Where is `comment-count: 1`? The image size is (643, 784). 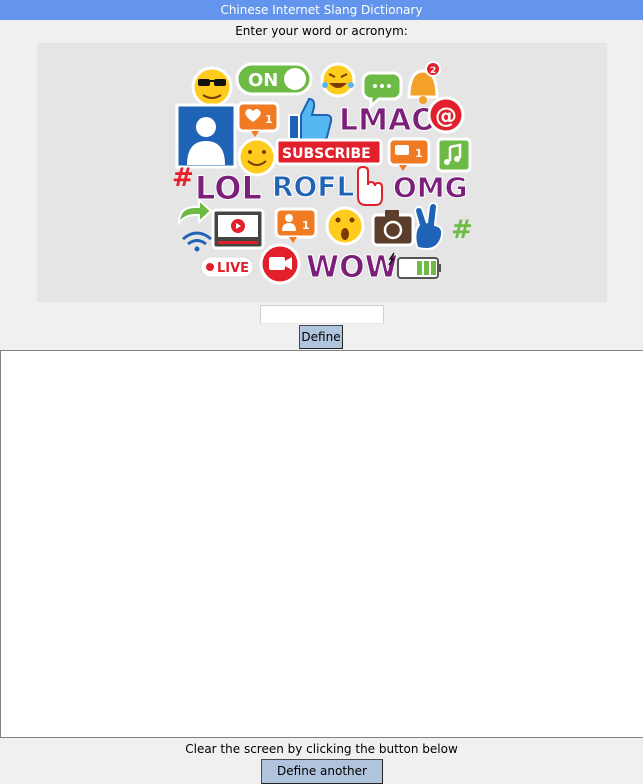
comment-count: 1 is located at coordinates (419, 153).